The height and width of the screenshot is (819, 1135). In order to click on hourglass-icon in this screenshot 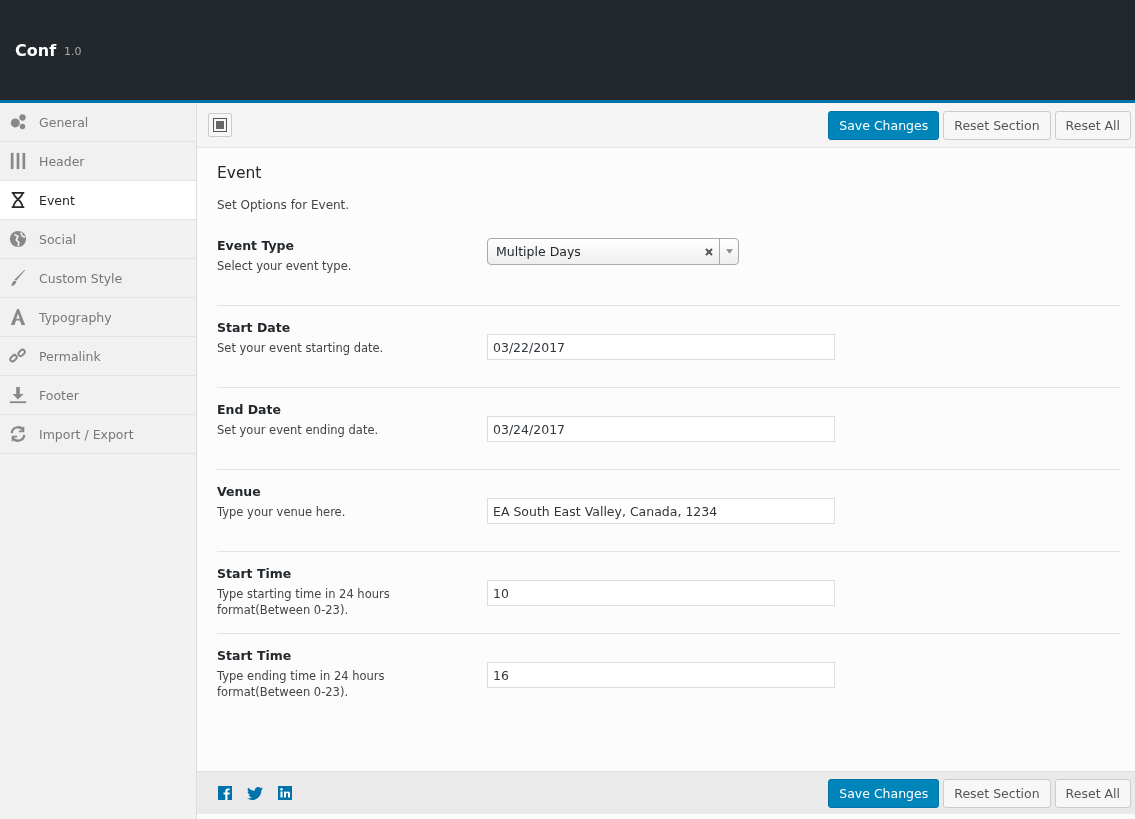, I will do `click(18, 200)`.